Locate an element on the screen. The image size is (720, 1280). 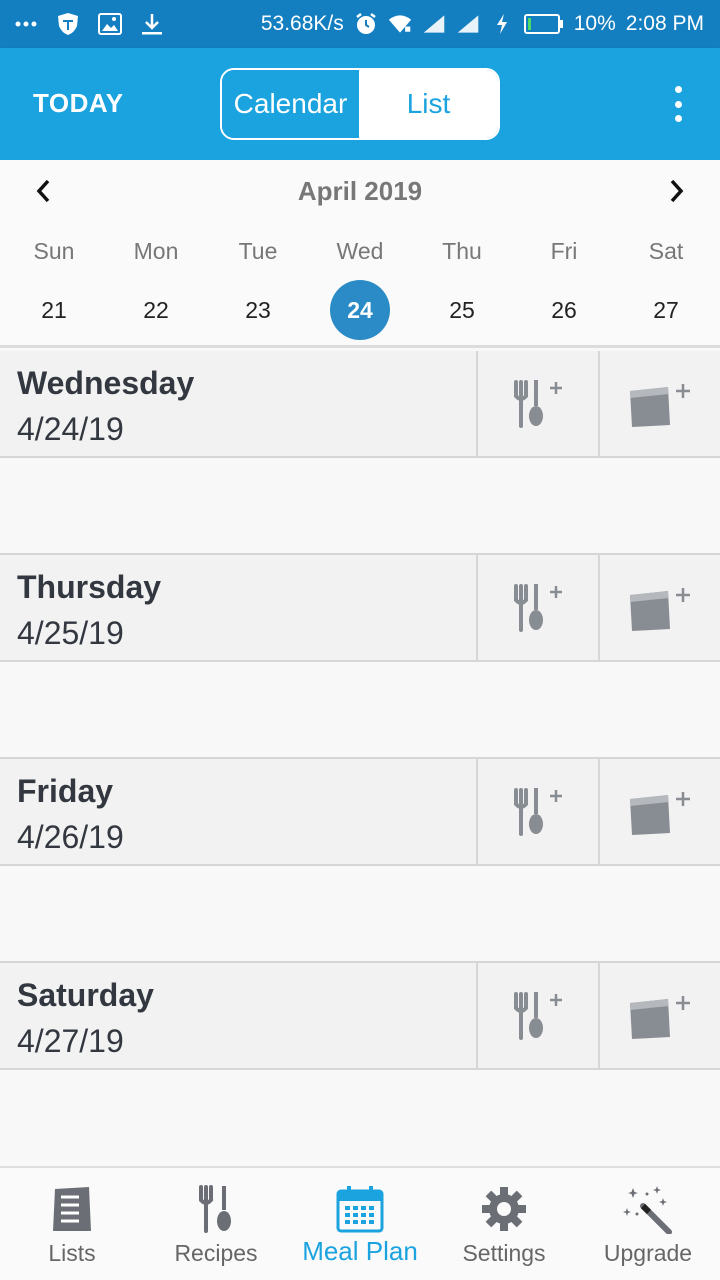
day-header: Friday 4/26/19 is located at coordinates (360, 812).